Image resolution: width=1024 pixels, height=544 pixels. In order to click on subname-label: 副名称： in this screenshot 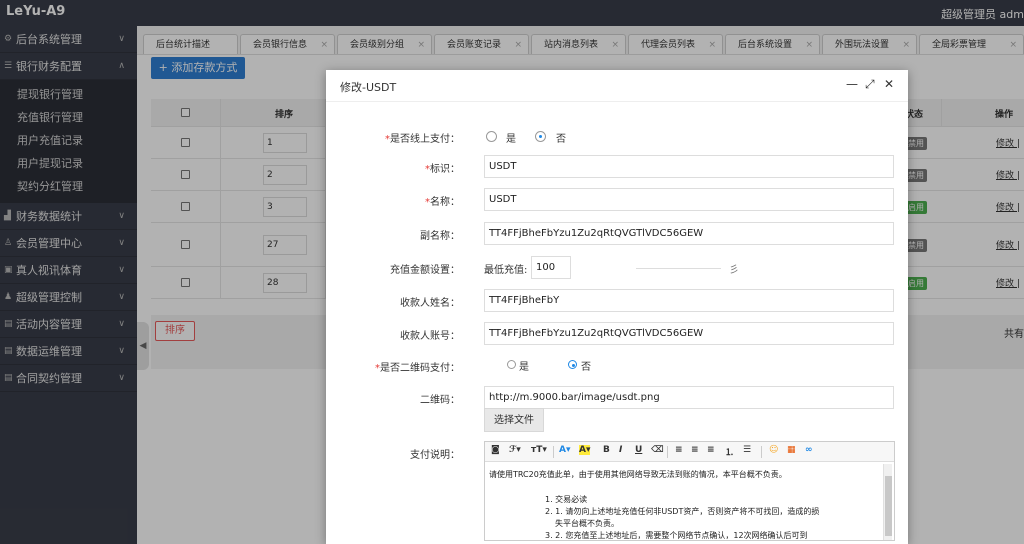, I will do `click(440, 236)`.